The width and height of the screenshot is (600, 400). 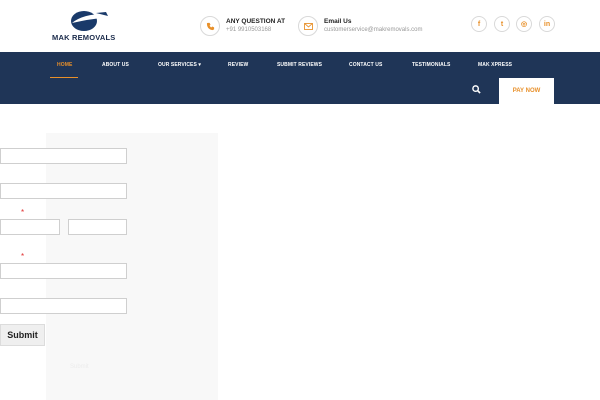 I want to click on nav-item-review: REVIEW, so click(x=238, y=65).